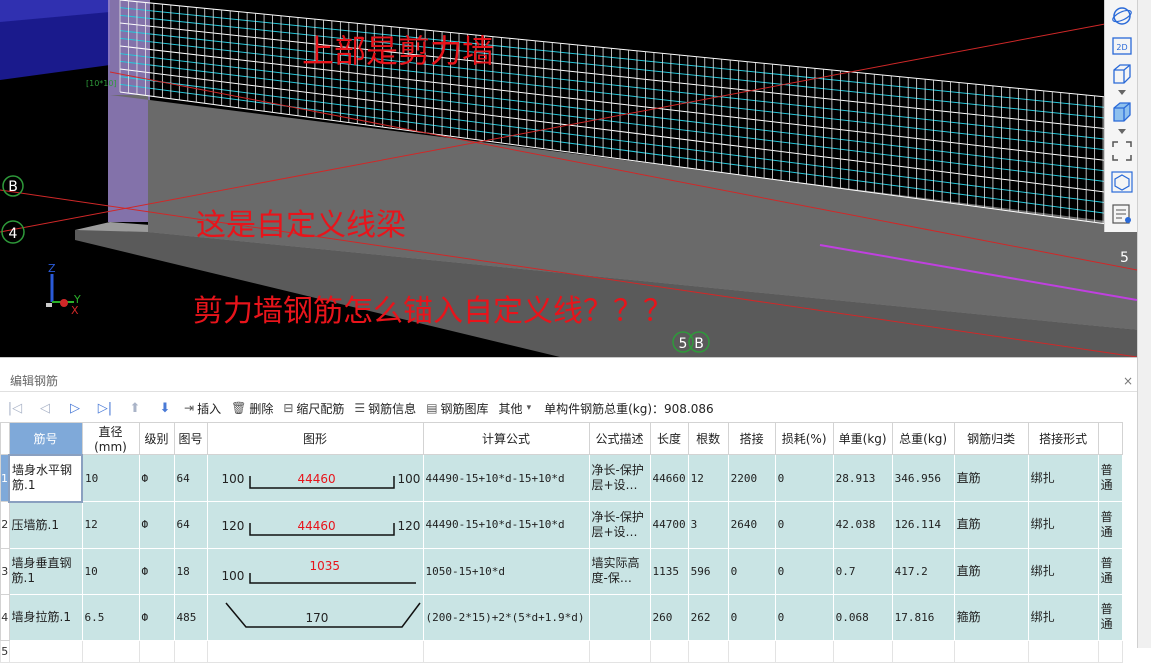 The height and width of the screenshot is (663, 1151). I want to click on display-toggle-icon, so click(1122, 182).